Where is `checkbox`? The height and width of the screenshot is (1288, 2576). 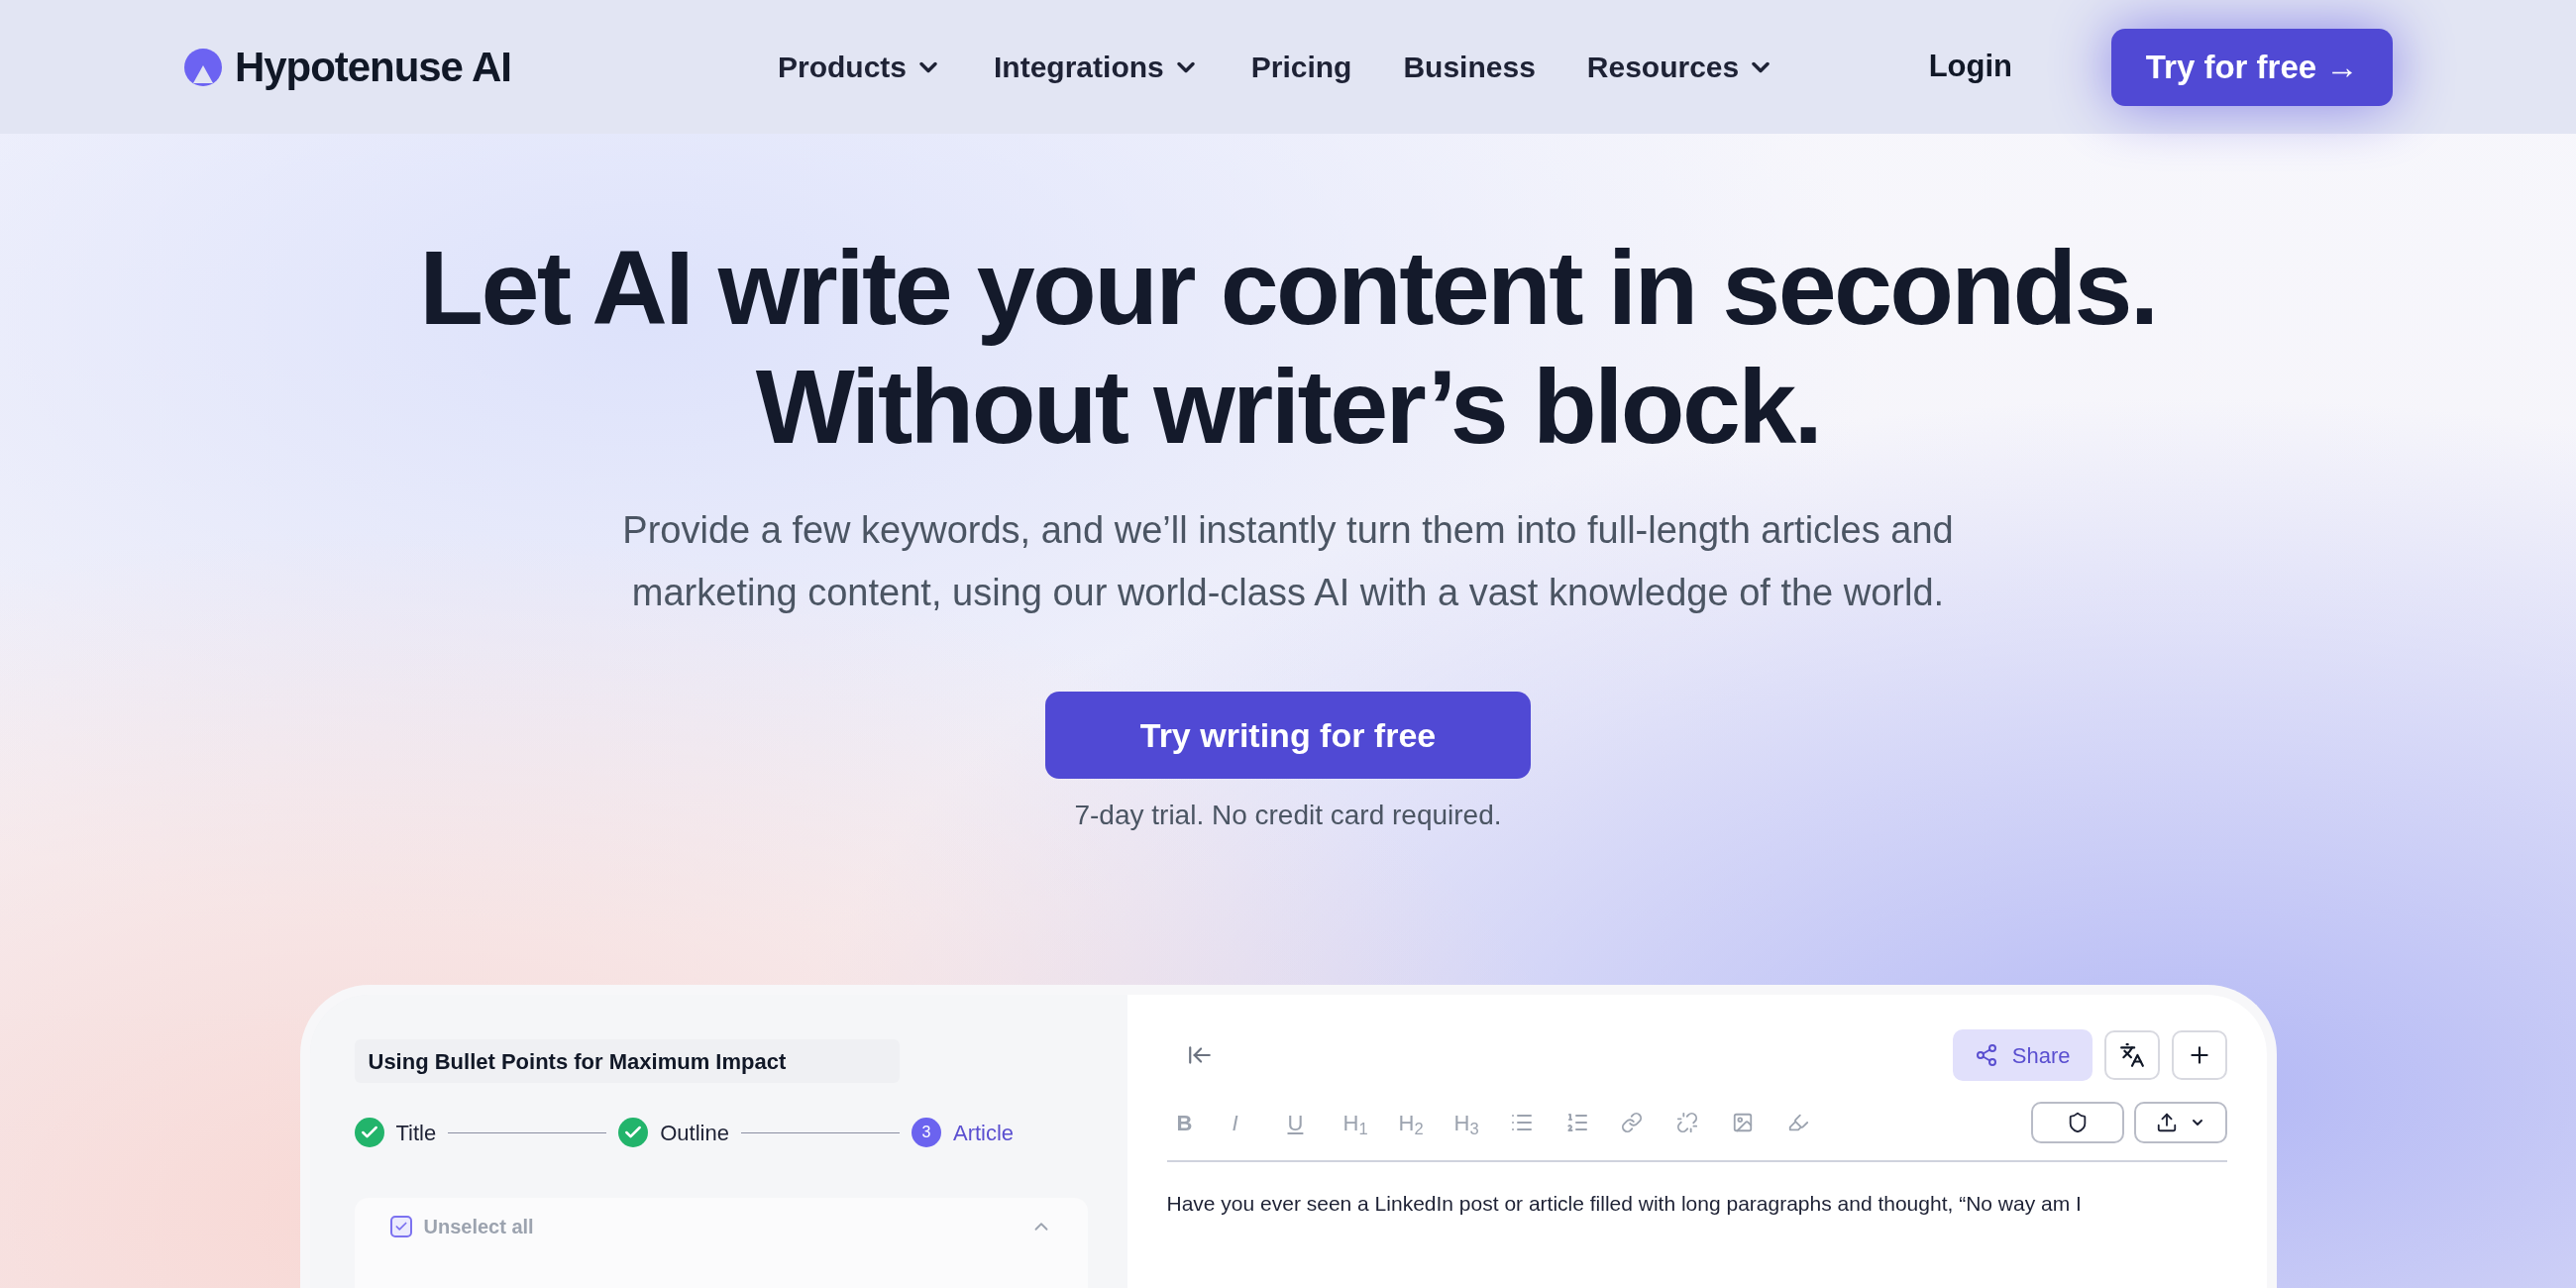
checkbox is located at coordinates (400, 1226).